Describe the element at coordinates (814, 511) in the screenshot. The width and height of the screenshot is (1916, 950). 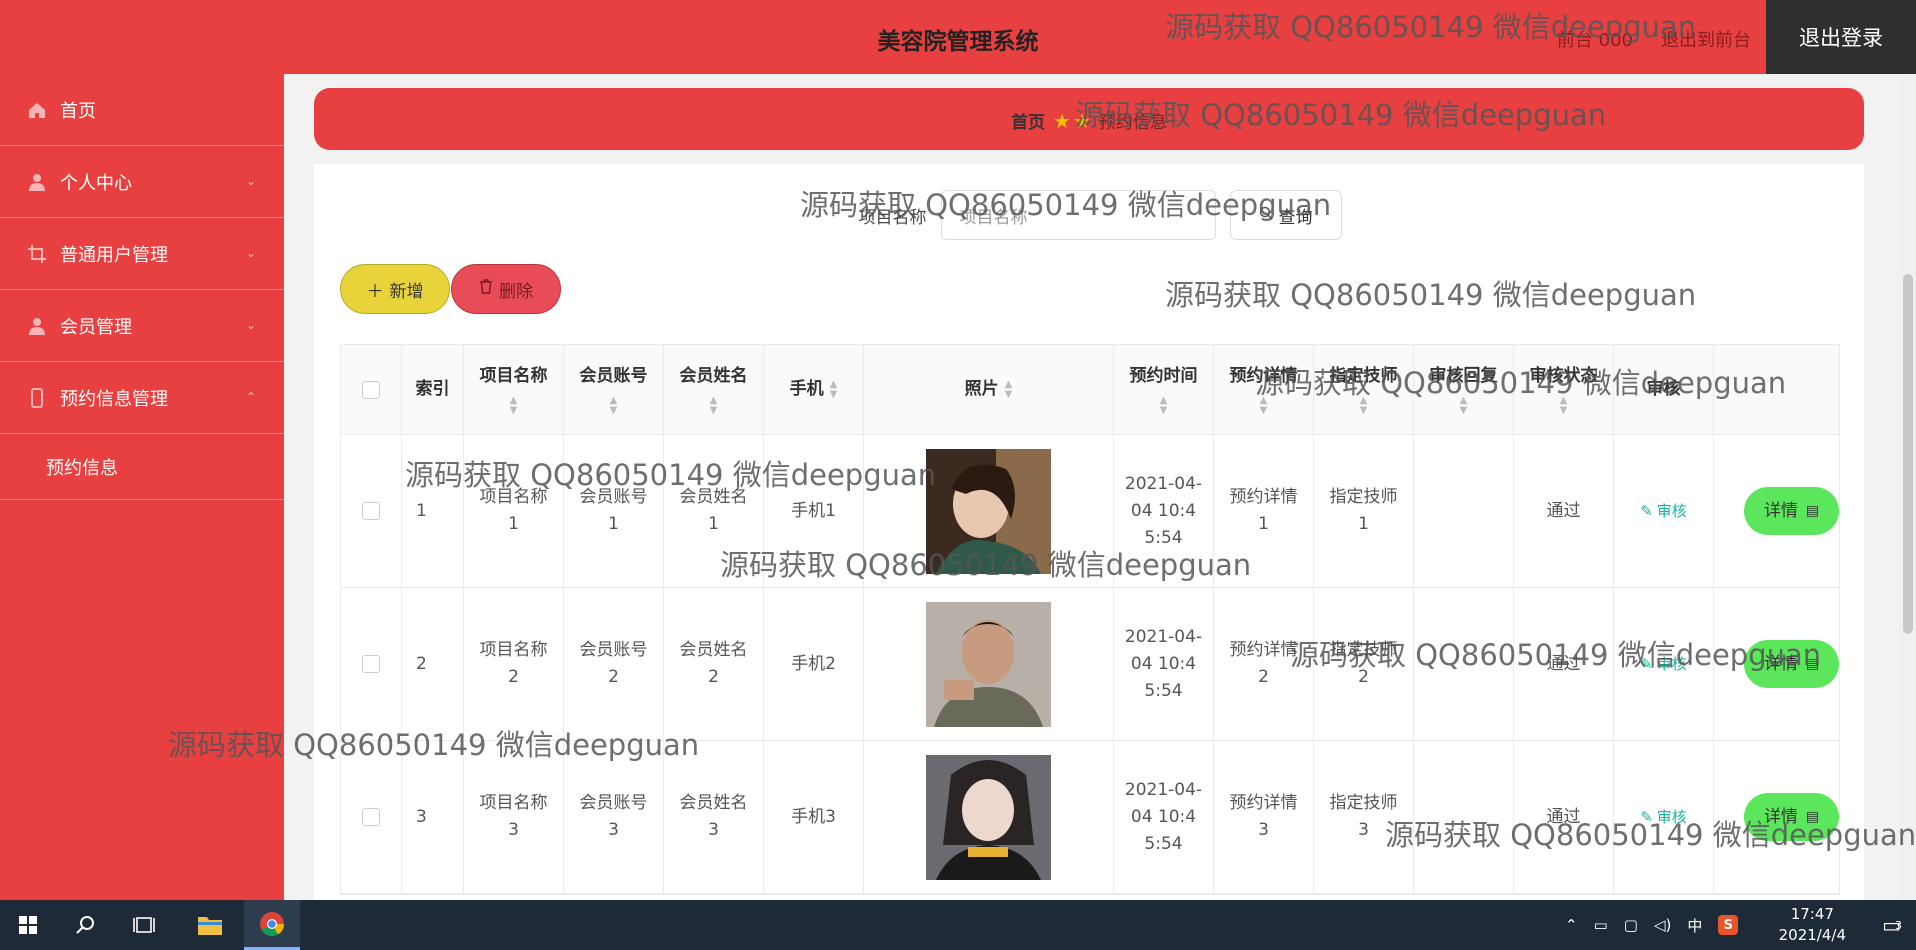
I see `cell-phone: 手机1` at that location.